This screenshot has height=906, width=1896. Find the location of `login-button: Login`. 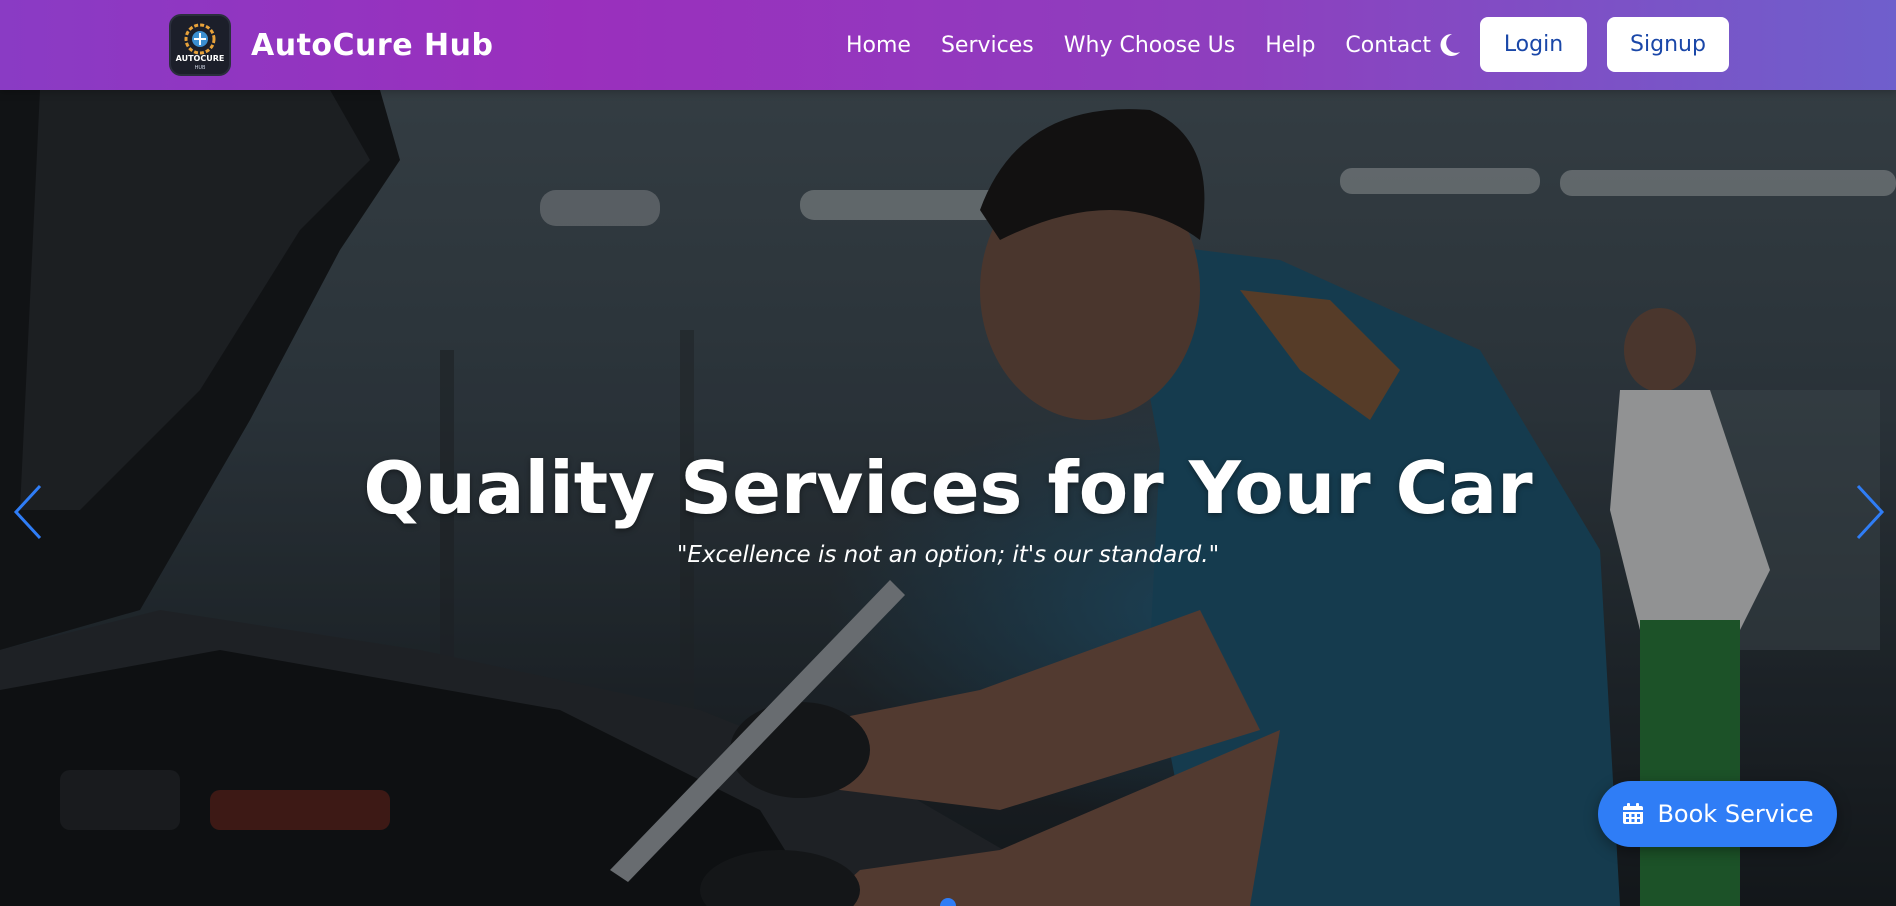

login-button: Login is located at coordinates (1533, 44).